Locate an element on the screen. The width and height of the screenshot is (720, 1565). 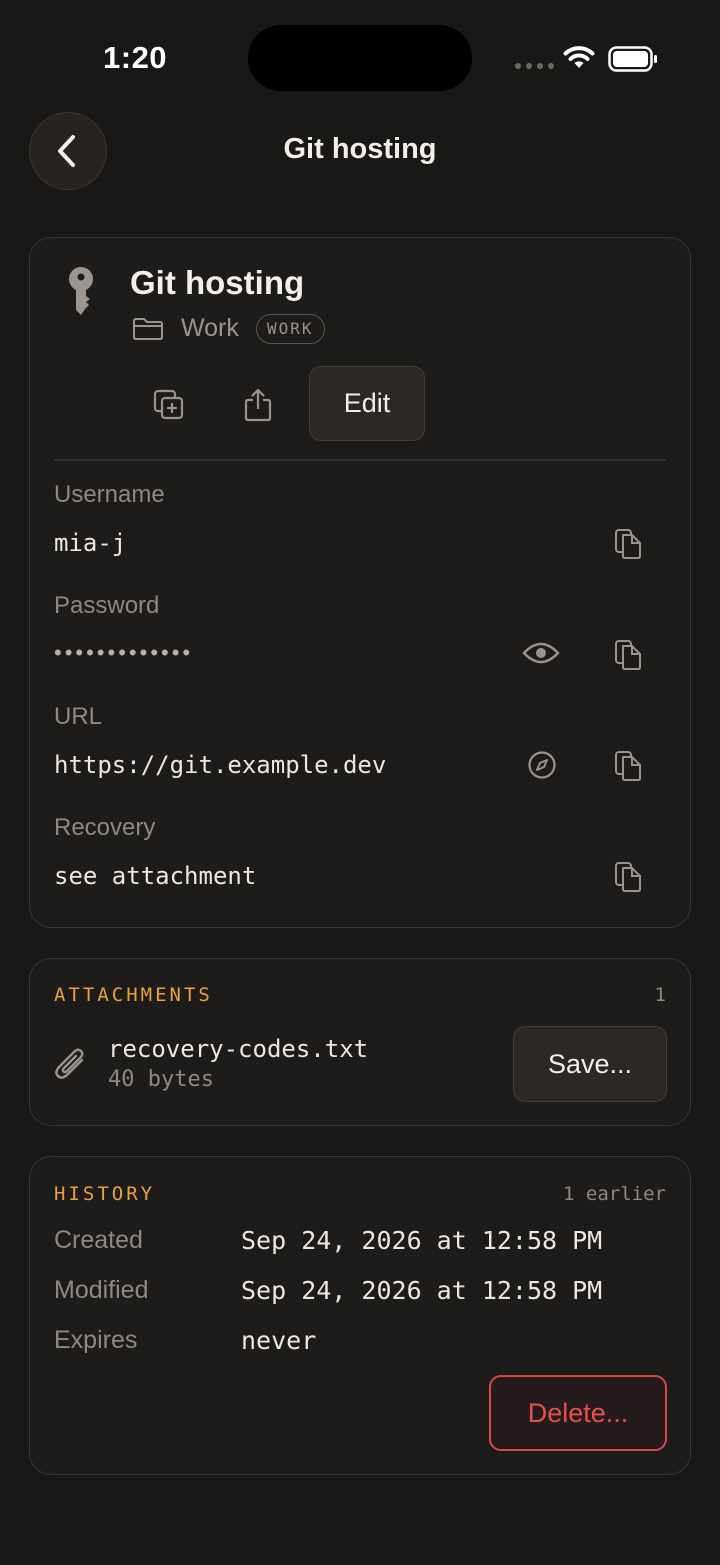
recovery-label: Recovery is located at coordinates (105, 827).